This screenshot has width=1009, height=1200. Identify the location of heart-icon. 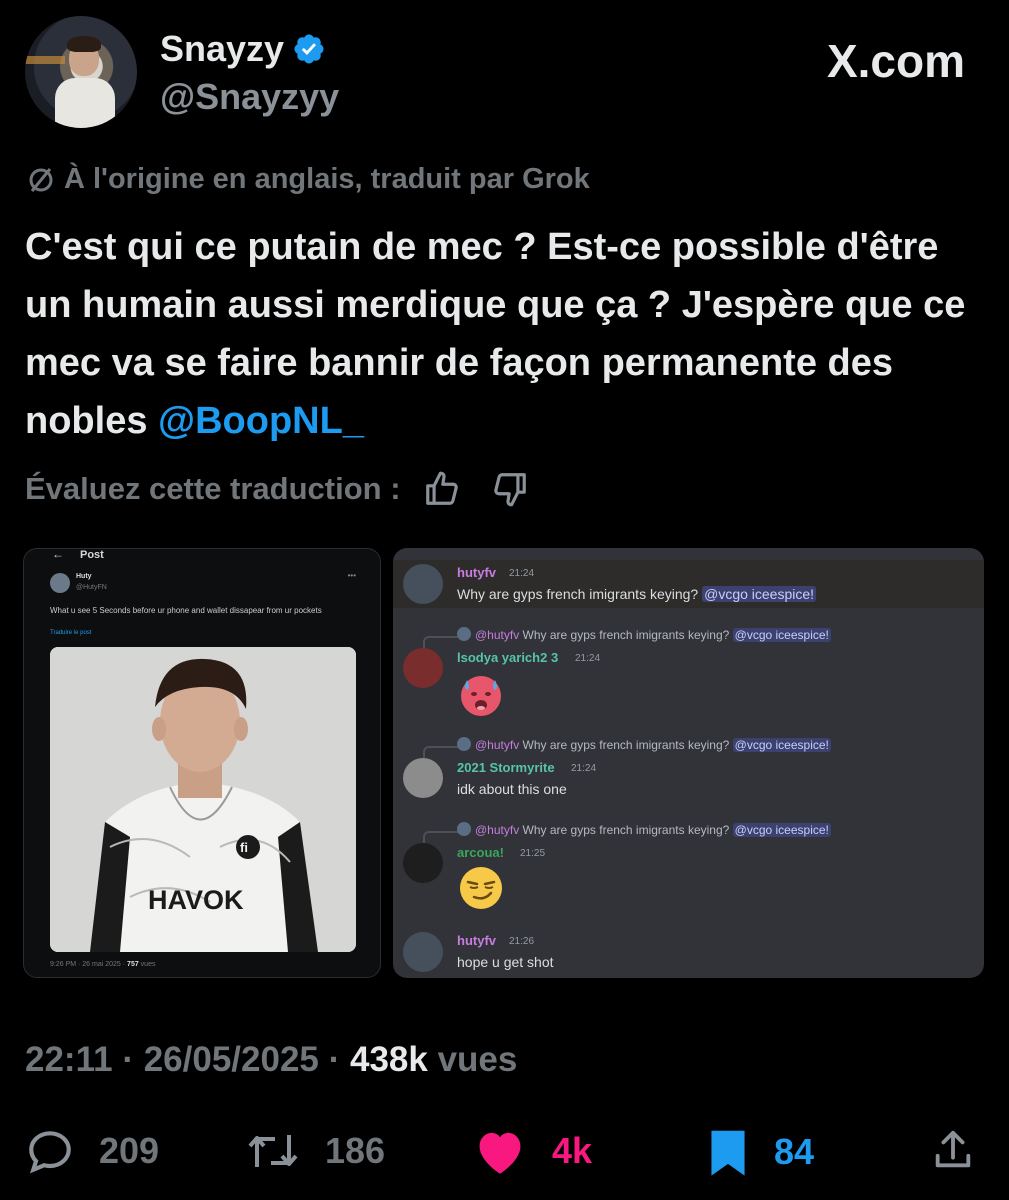
(500, 1153).